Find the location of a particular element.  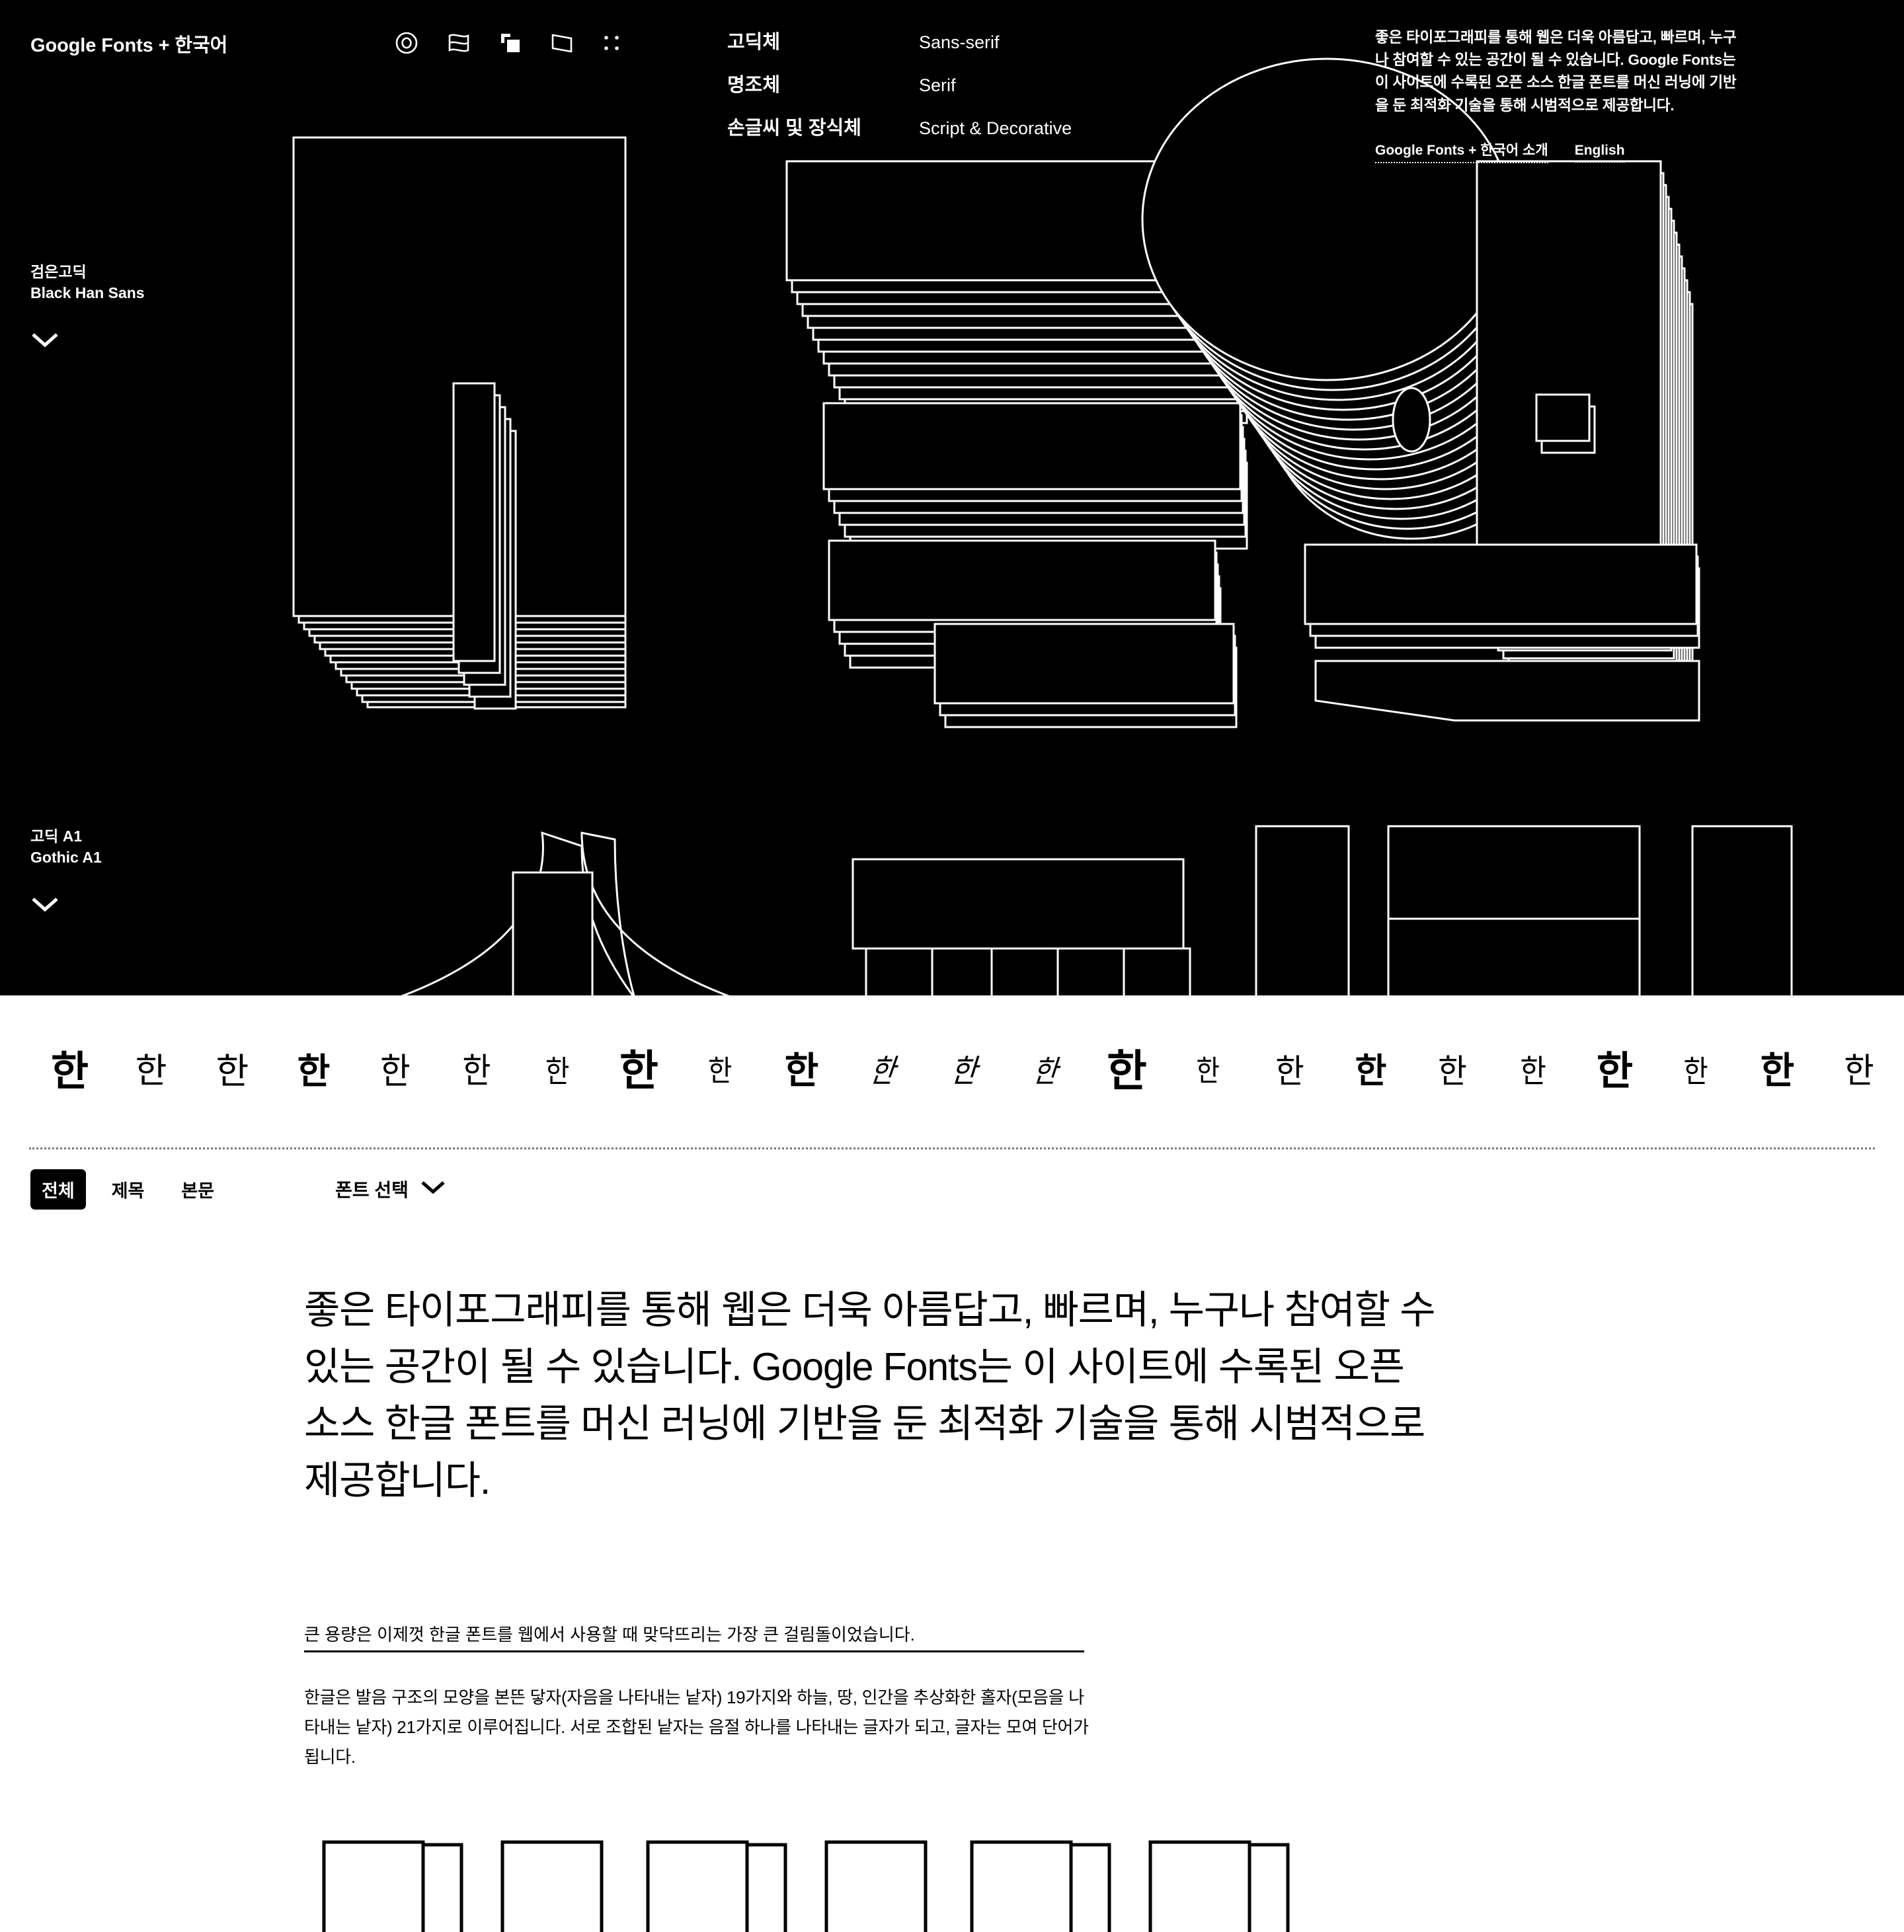

specimen-char-3: 한 is located at coordinates (313, 1071).